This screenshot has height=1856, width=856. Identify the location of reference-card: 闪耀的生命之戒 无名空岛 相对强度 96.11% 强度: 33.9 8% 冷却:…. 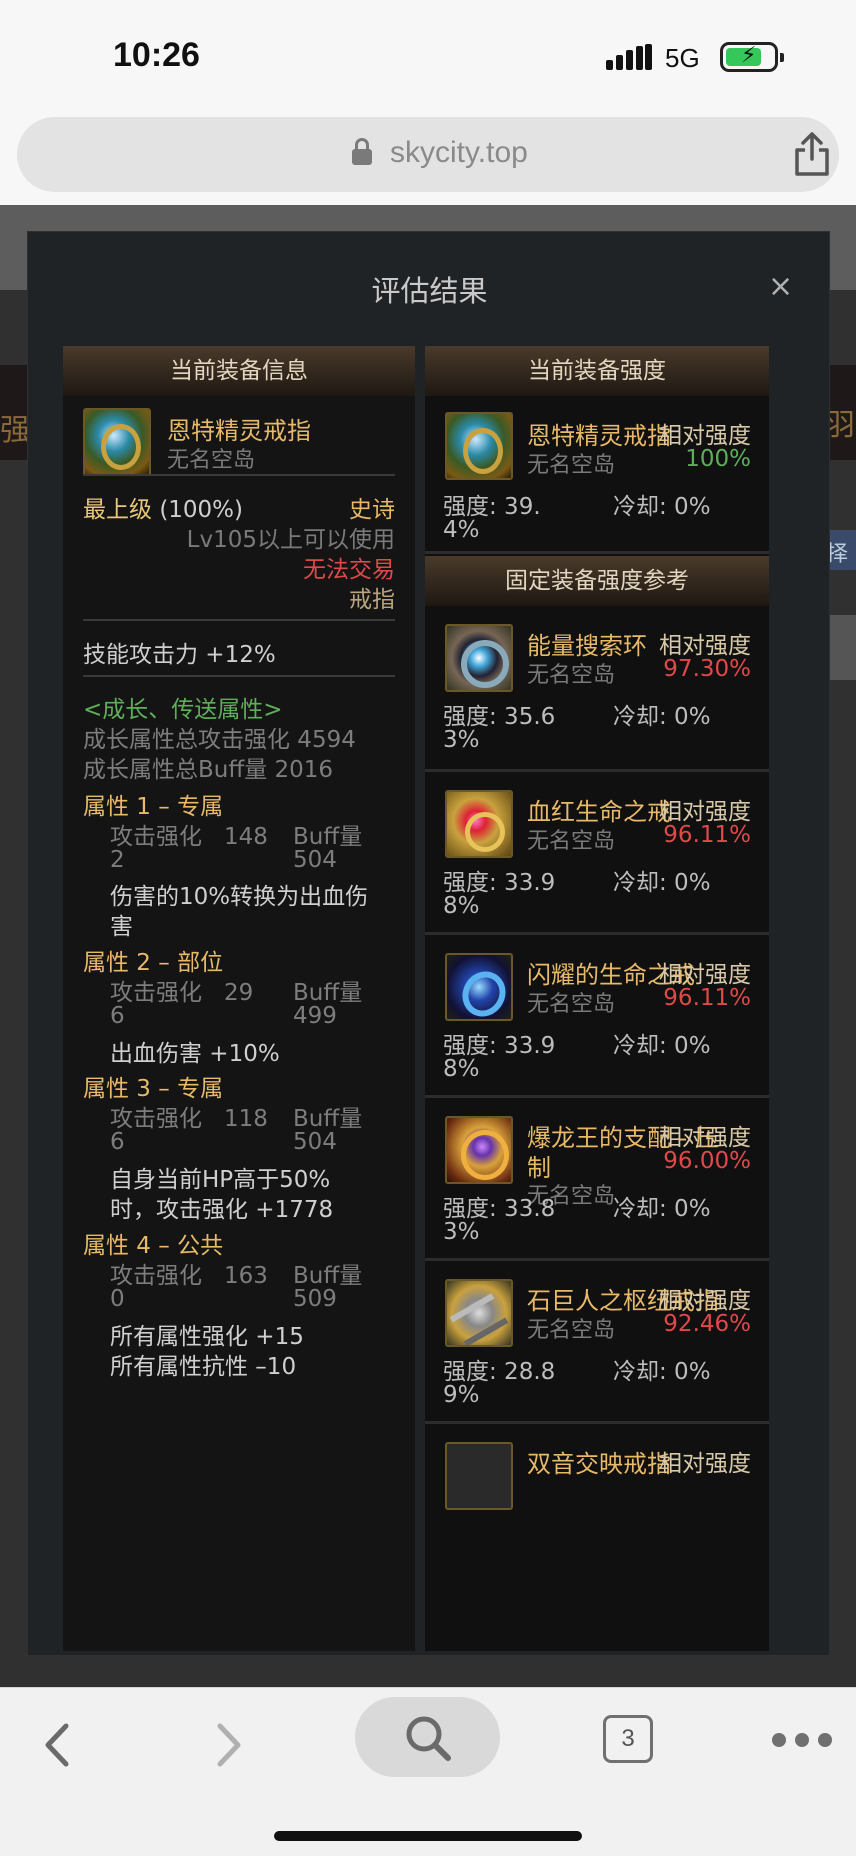
(597, 1016).